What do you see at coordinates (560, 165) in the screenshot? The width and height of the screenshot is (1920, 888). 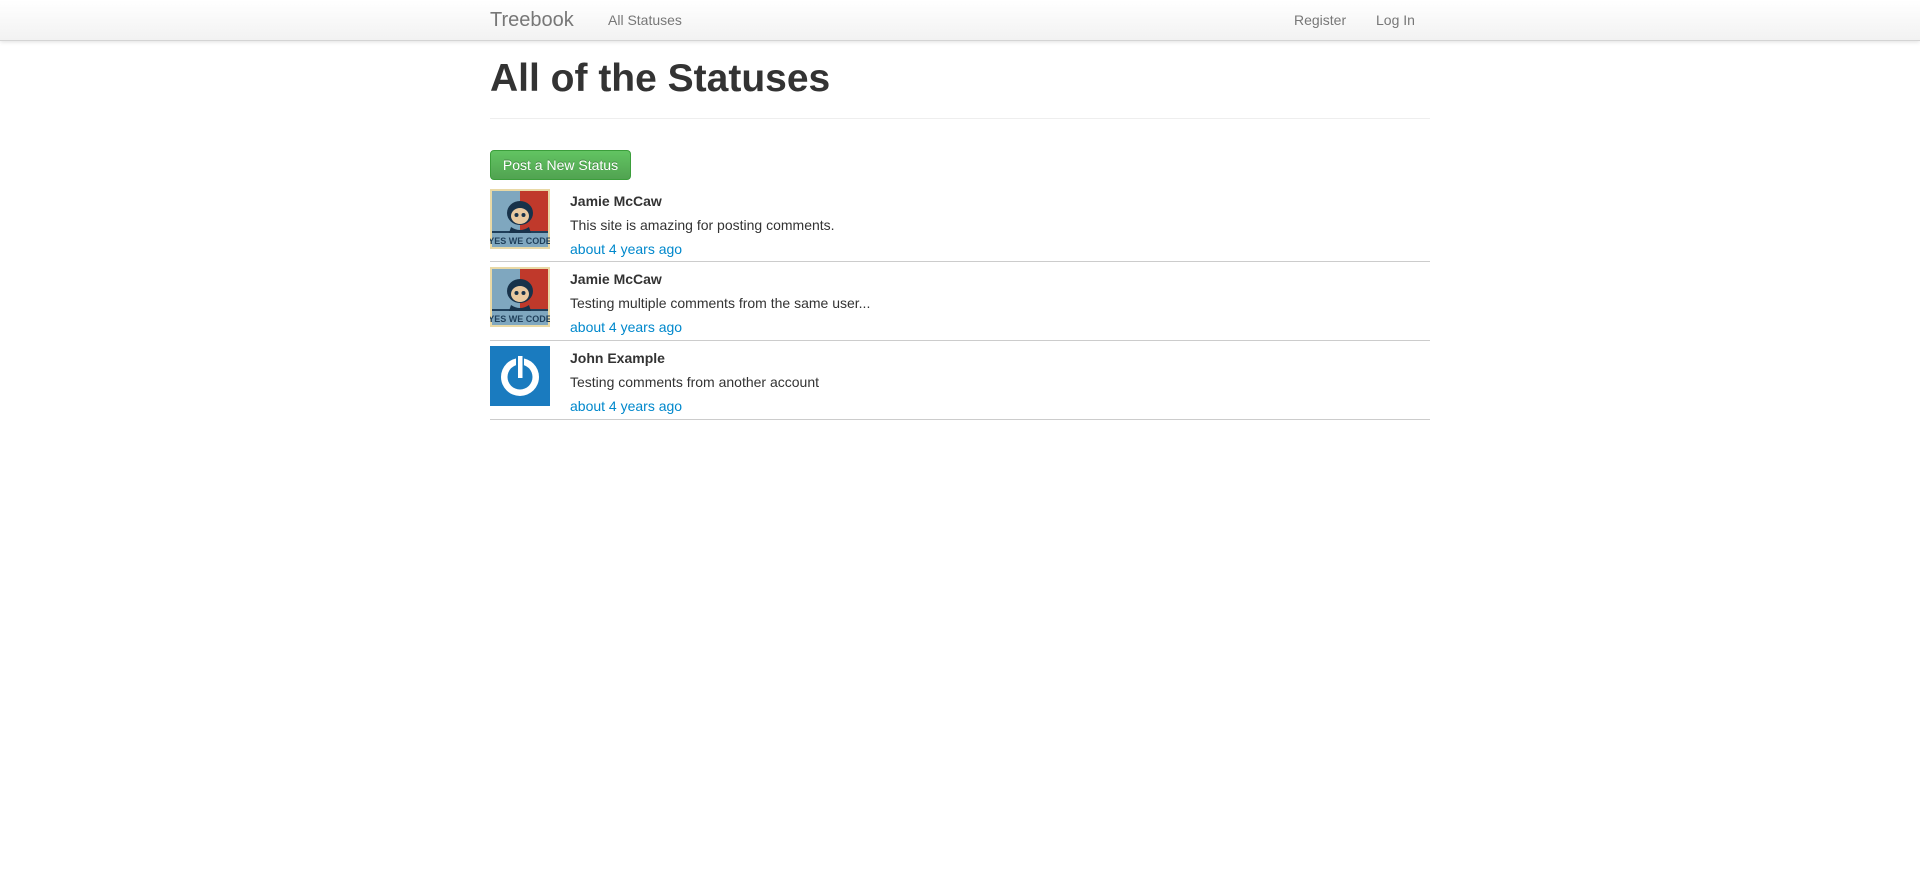 I see `post-new-status-button: Post a New Status` at bounding box center [560, 165].